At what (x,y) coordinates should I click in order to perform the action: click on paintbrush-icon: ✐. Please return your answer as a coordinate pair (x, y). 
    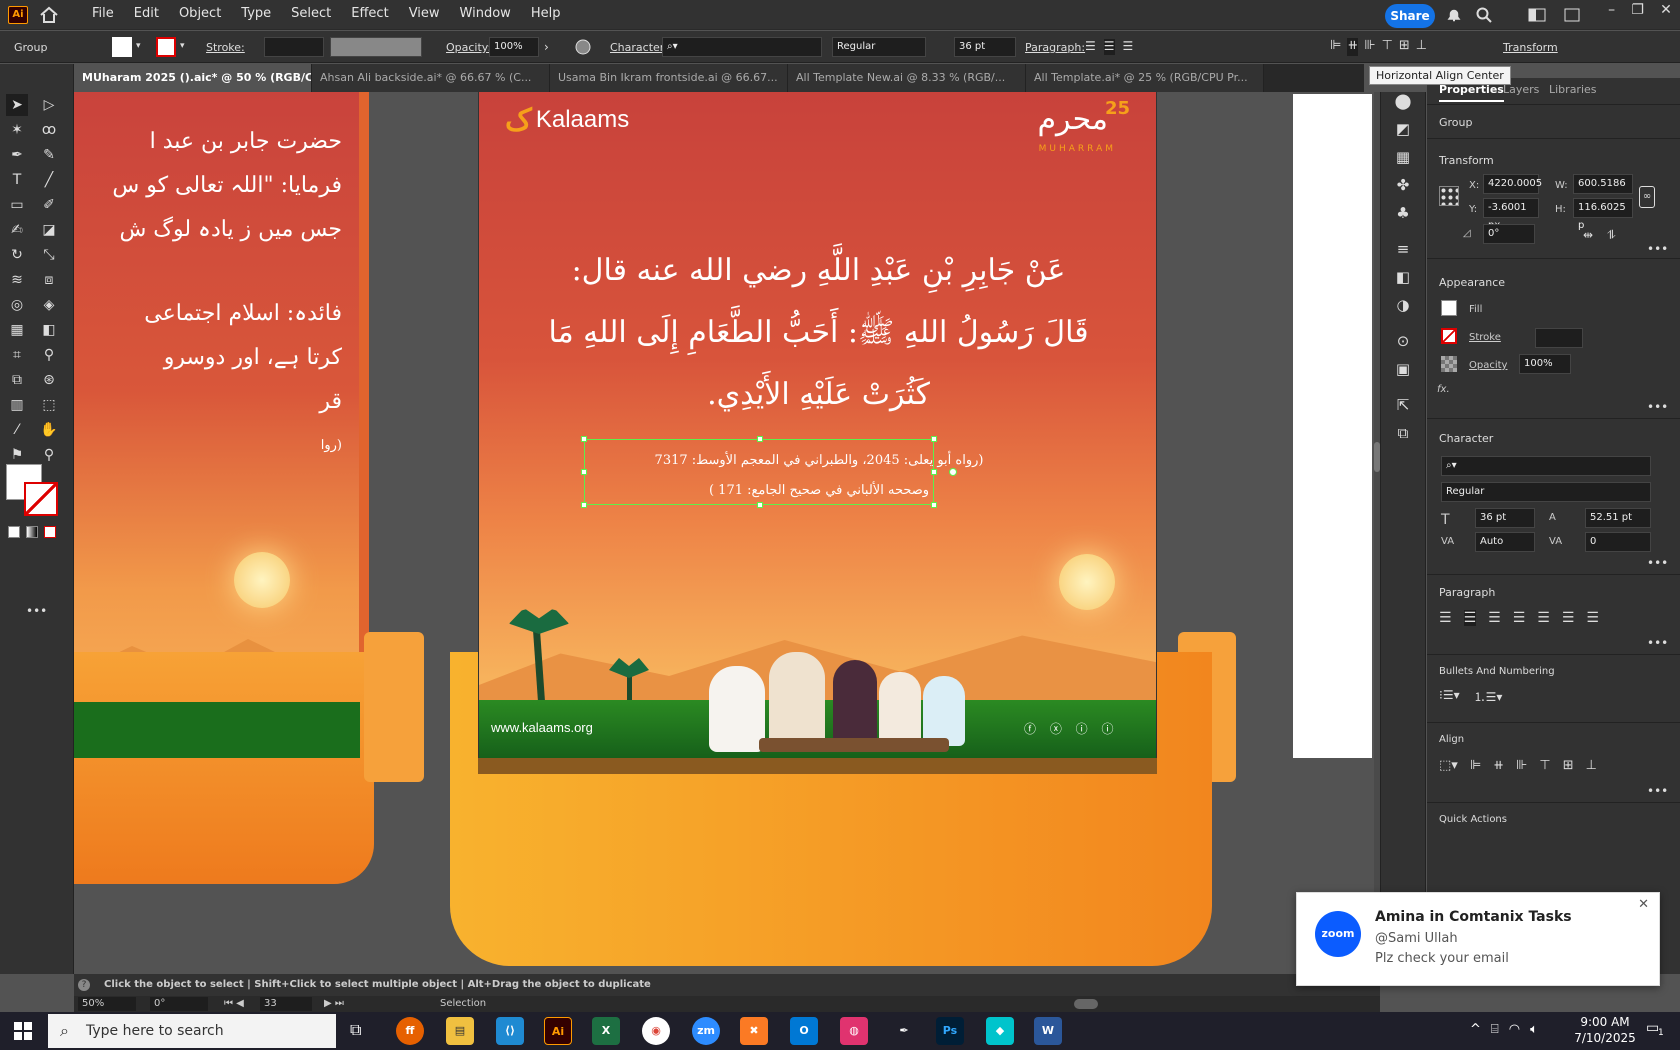
    Looking at the image, I should click on (49, 205).